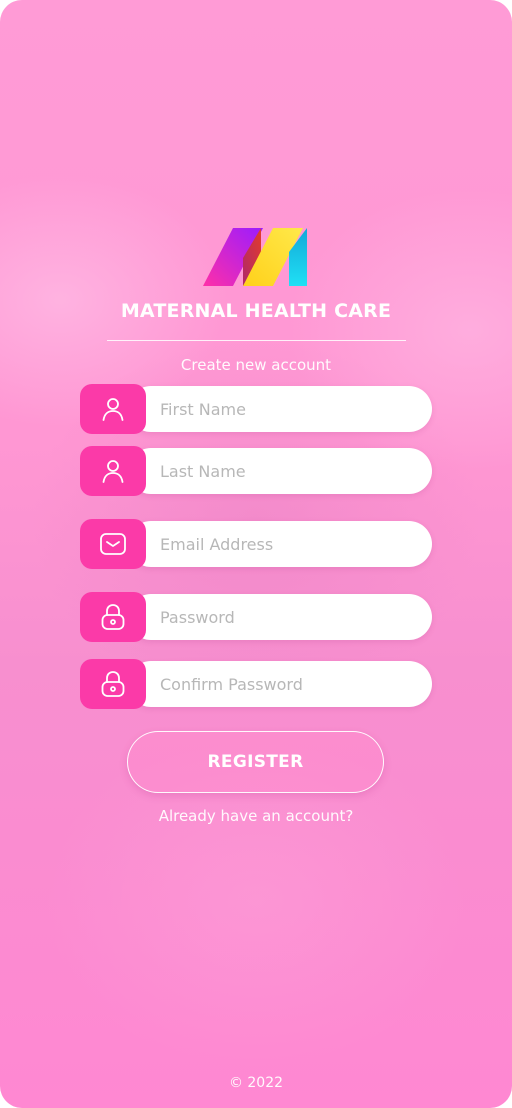 The image size is (512, 1108). I want to click on copyright-text: © 2022, so click(256, 1083).